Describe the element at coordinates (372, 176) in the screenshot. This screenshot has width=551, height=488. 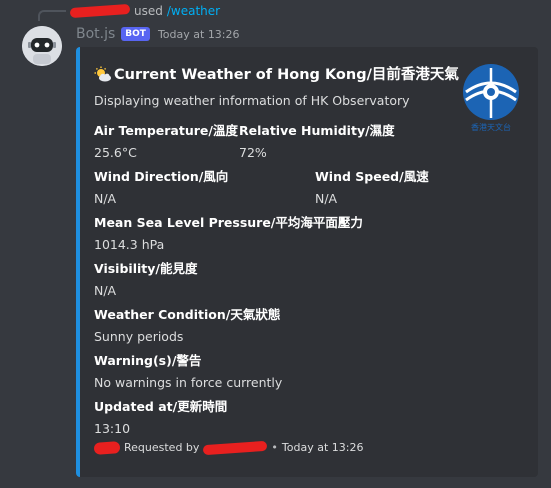
I see `field-name: Wind Speed/風速` at that location.